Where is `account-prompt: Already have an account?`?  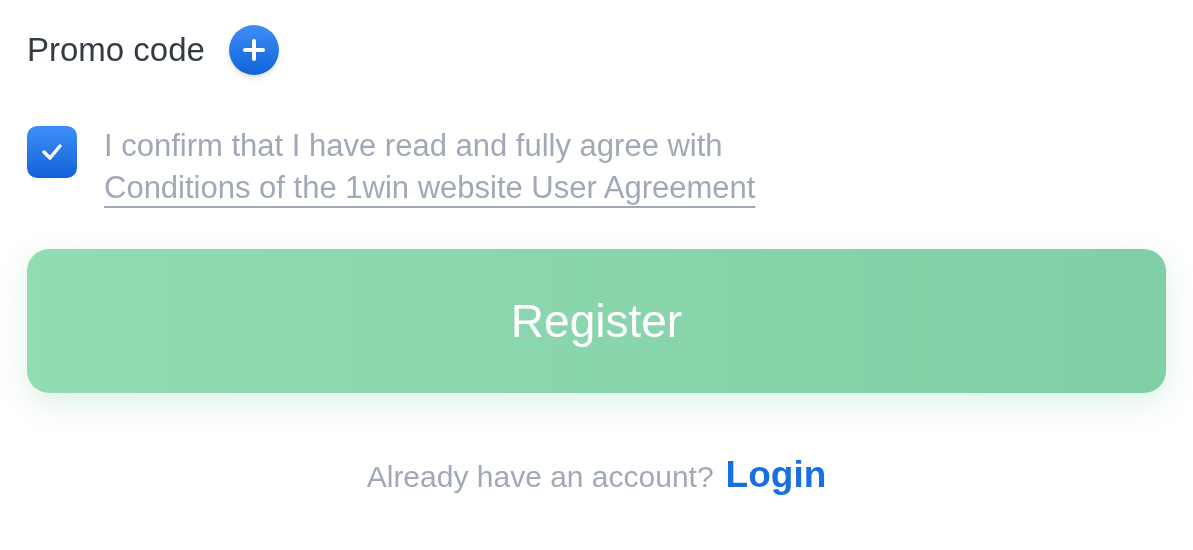 account-prompt: Already have an account? is located at coordinates (540, 477).